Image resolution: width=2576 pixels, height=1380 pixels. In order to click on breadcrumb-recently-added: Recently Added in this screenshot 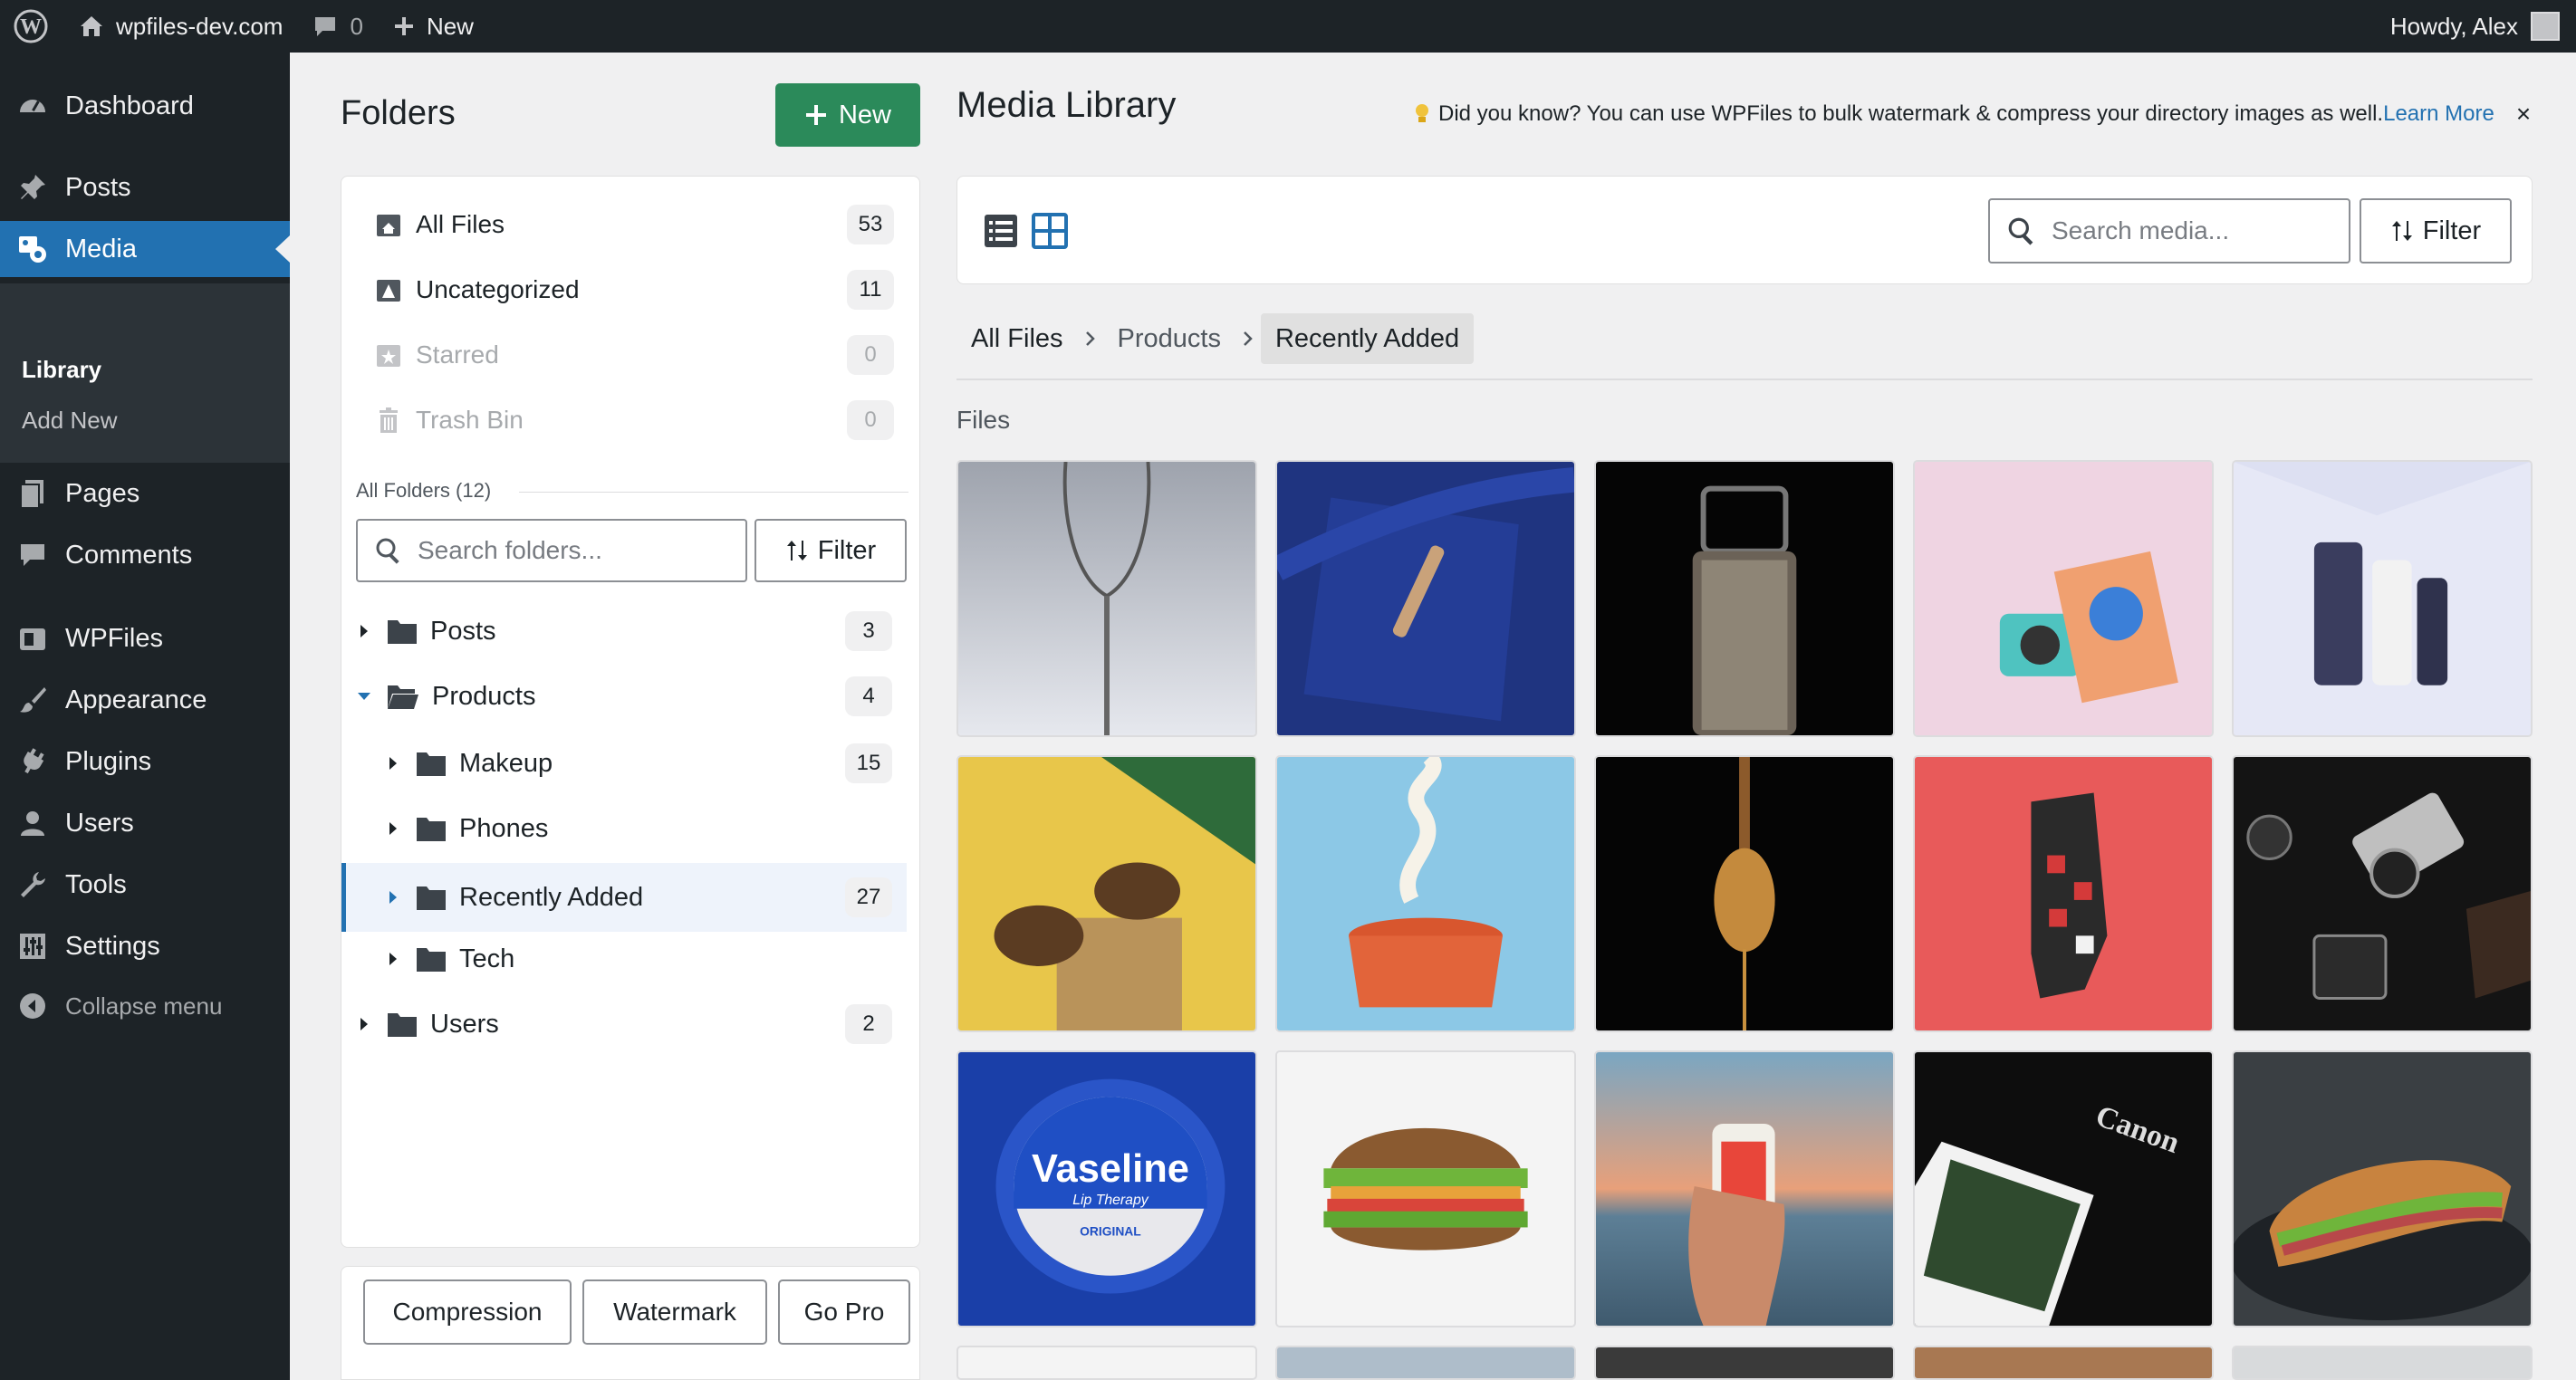, I will do `click(1367, 338)`.